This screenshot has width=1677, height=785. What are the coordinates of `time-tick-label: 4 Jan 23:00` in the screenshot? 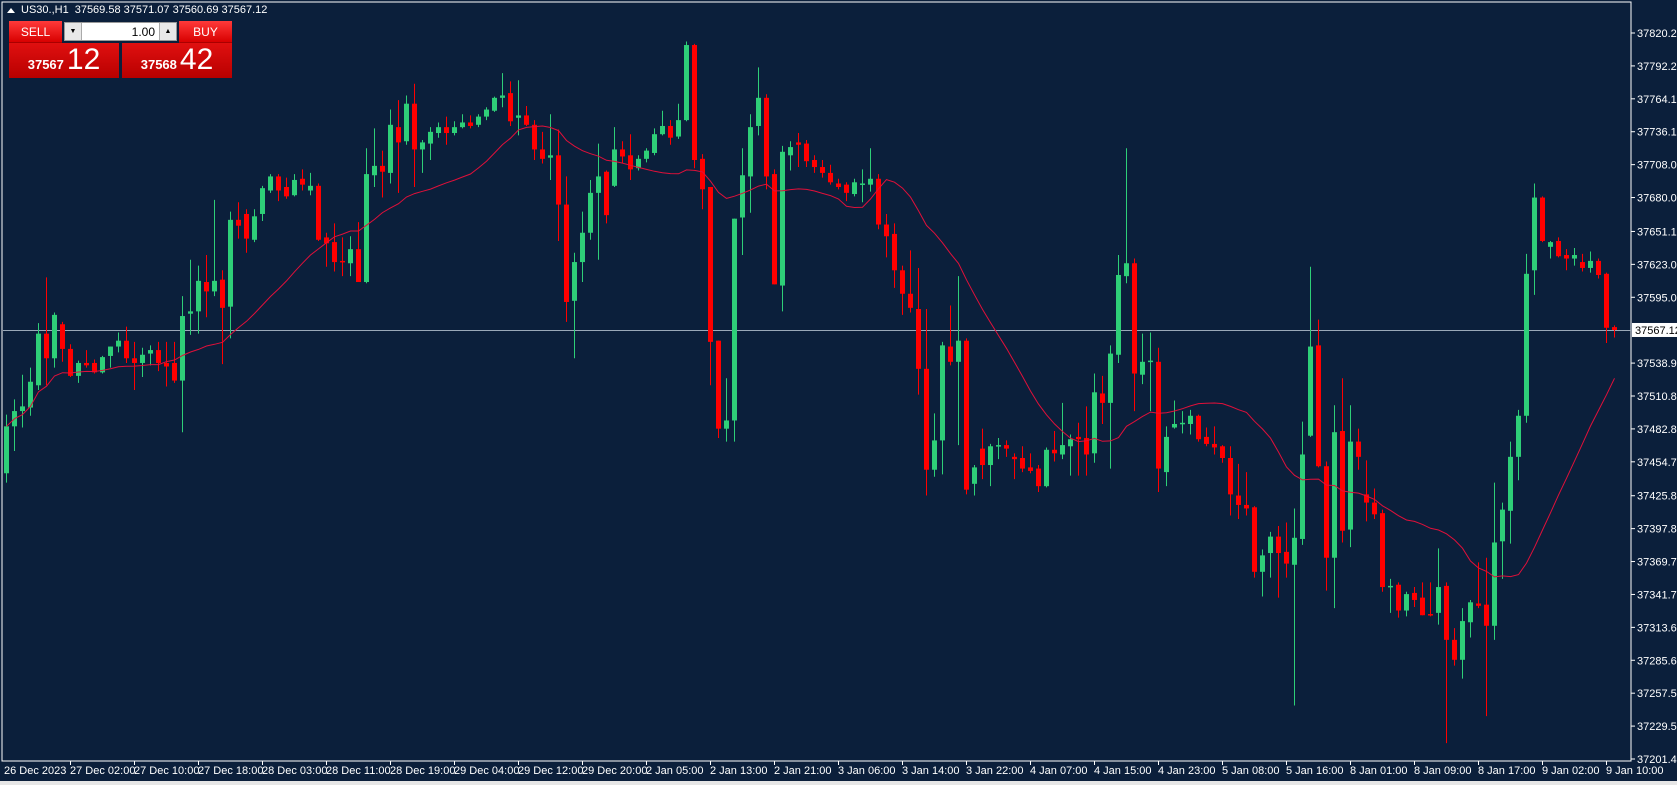 It's located at (1187, 771).